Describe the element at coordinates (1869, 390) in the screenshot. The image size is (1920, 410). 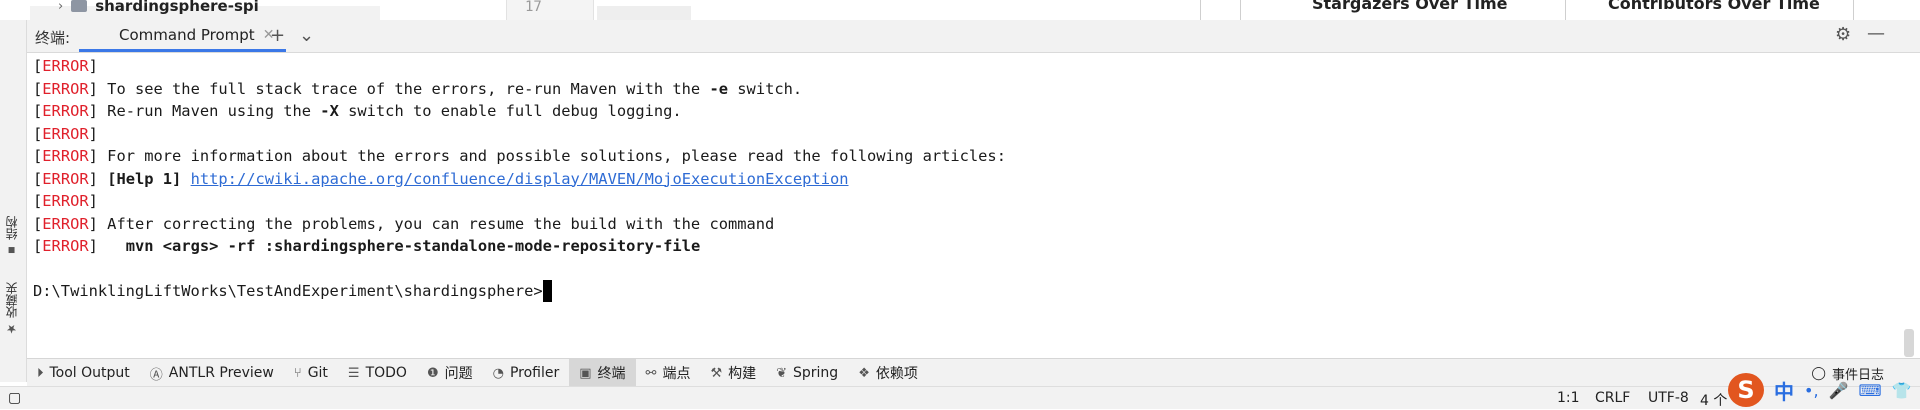
I see `keyboard-icon: ⌨` at that location.